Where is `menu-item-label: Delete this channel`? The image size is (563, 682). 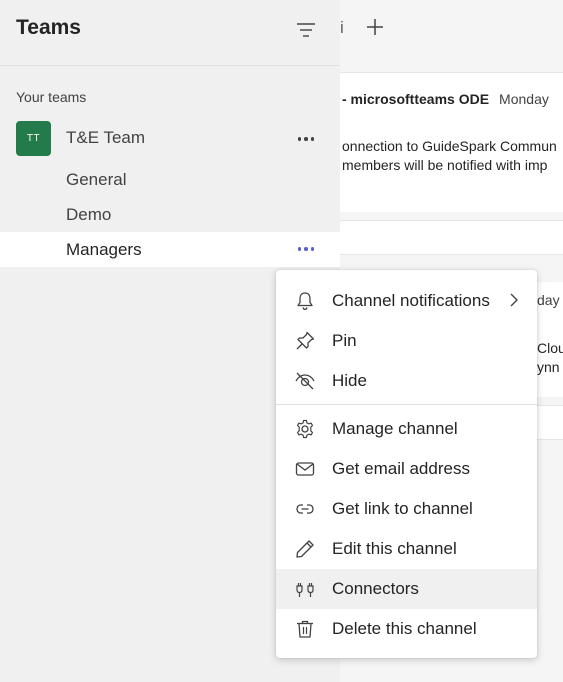
menu-item-label: Delete this channel is located at coordinates (404, 628).